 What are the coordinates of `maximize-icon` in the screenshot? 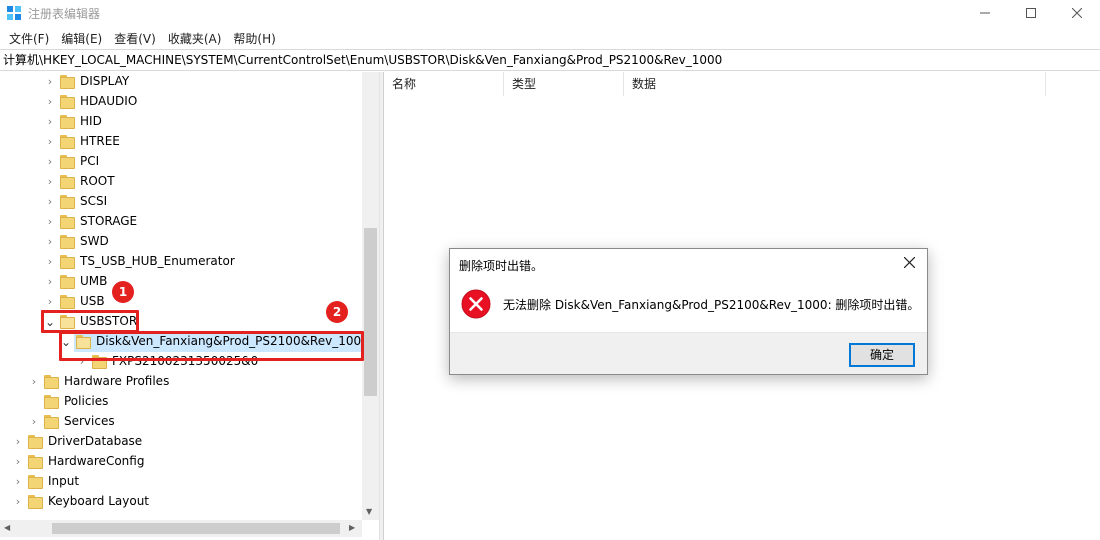 It's located at (1031, 13).